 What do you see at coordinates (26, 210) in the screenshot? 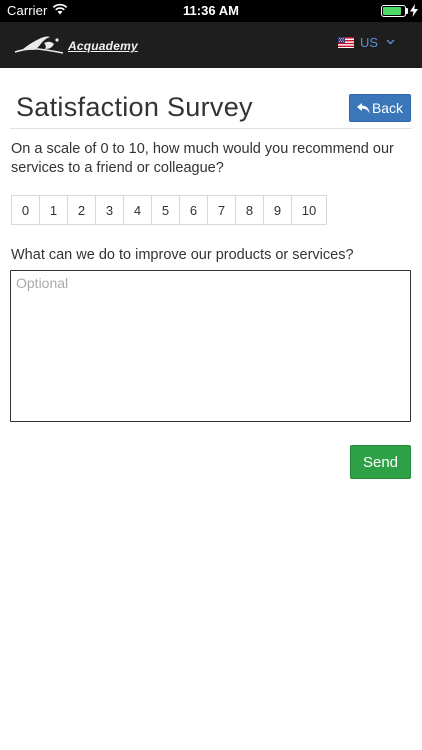
I see `rating-option-0: 0` at bounding box center [26, 210].